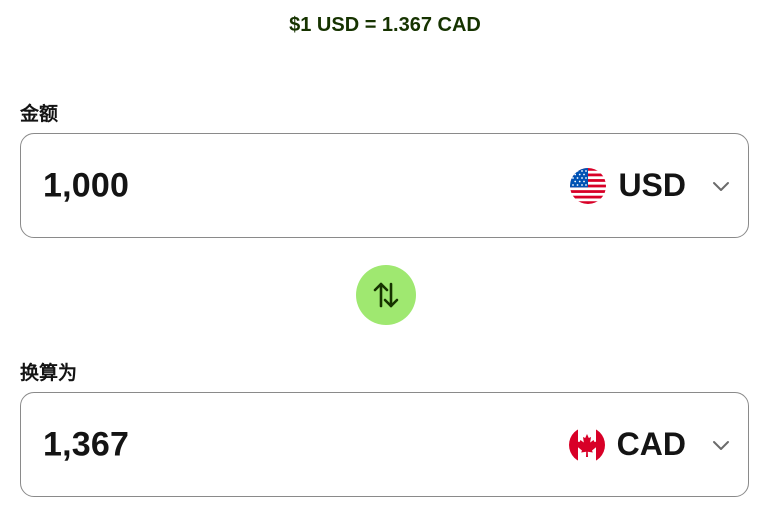 The width and height of the screenshot is (770, 513). I want to click on us-flag-icon, so click(588, 185).